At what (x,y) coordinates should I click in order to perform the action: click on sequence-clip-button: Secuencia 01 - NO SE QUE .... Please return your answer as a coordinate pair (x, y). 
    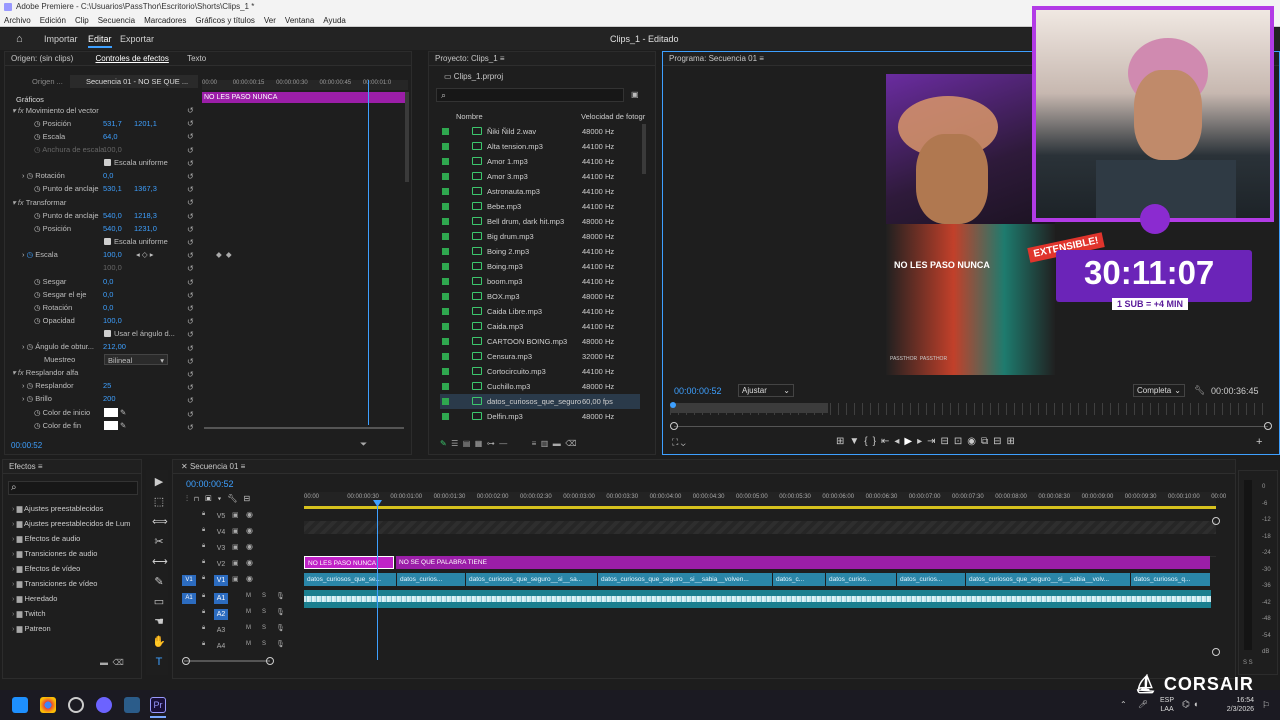
    Looking at the image, I should click on (134, 81).